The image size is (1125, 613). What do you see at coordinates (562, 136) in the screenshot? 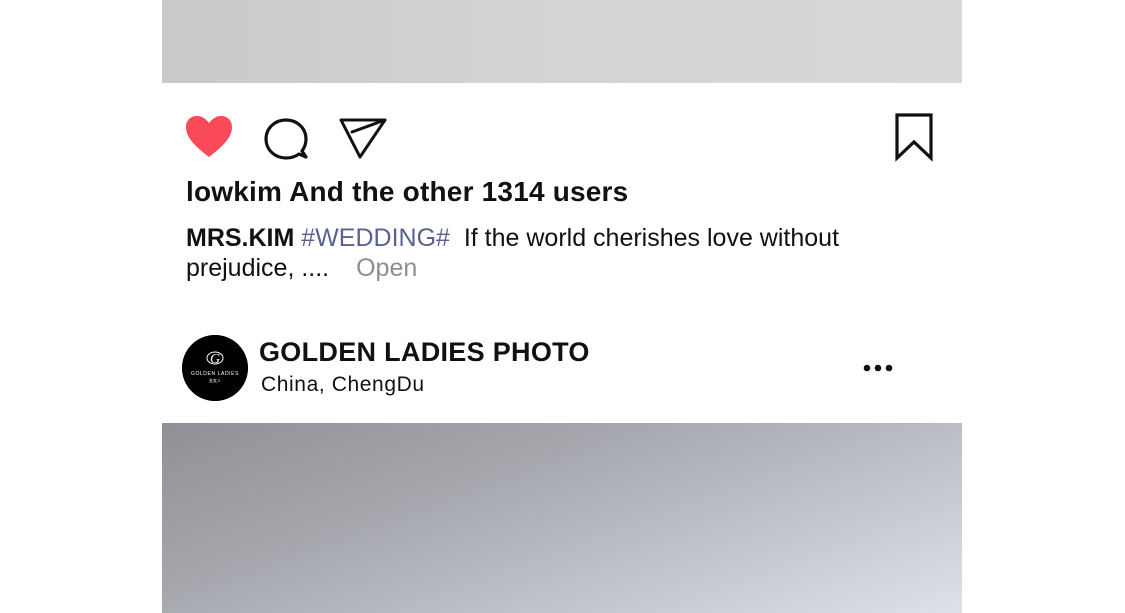
I see `post-action-bar` at bounding box center [562, 136].